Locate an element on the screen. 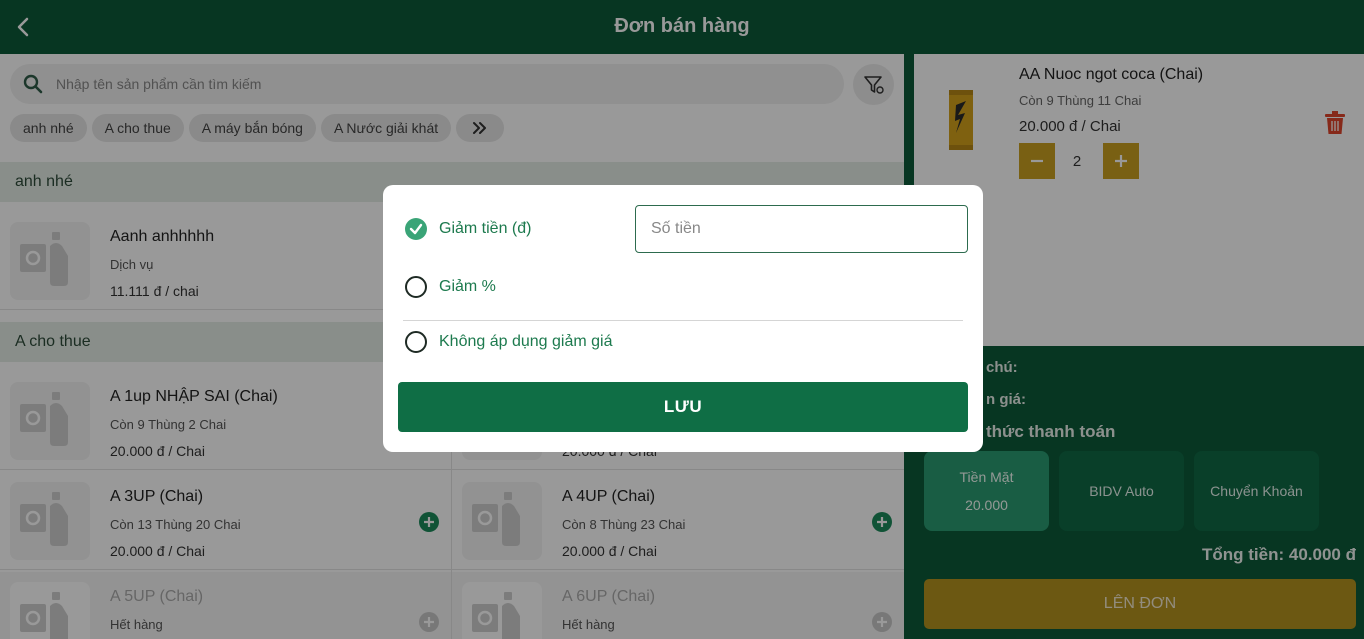 The height and width of the screenshot is (639, 1364). no-discount-option: Không áp dụng giảm giá is located at coordinates (508, 342).